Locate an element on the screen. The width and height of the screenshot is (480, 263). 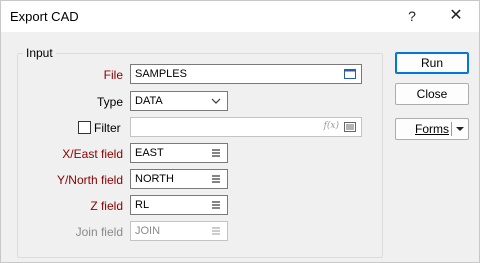
x-east-value: EAST is located at coordinates (149, 153).